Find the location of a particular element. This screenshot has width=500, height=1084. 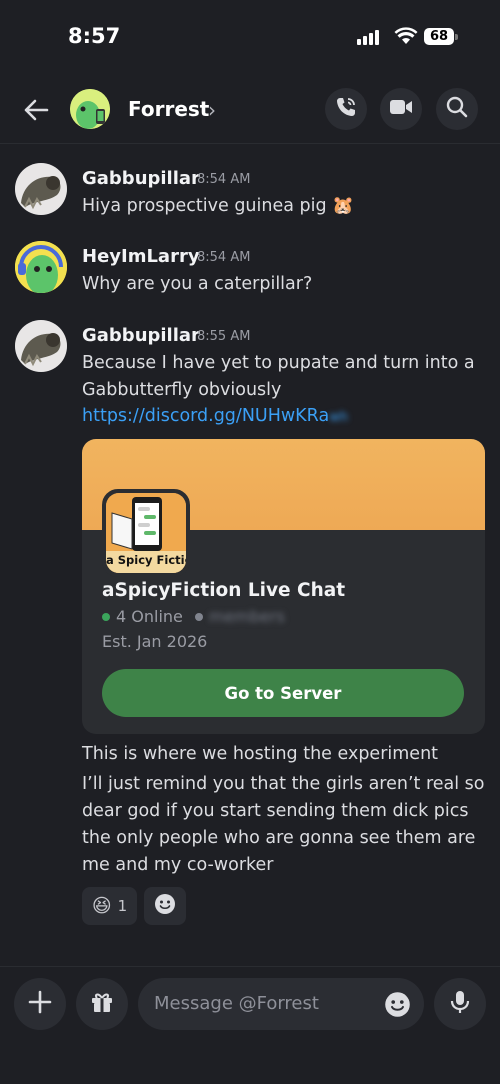

members-count-redacted: members is located at coordinates (246, 616).